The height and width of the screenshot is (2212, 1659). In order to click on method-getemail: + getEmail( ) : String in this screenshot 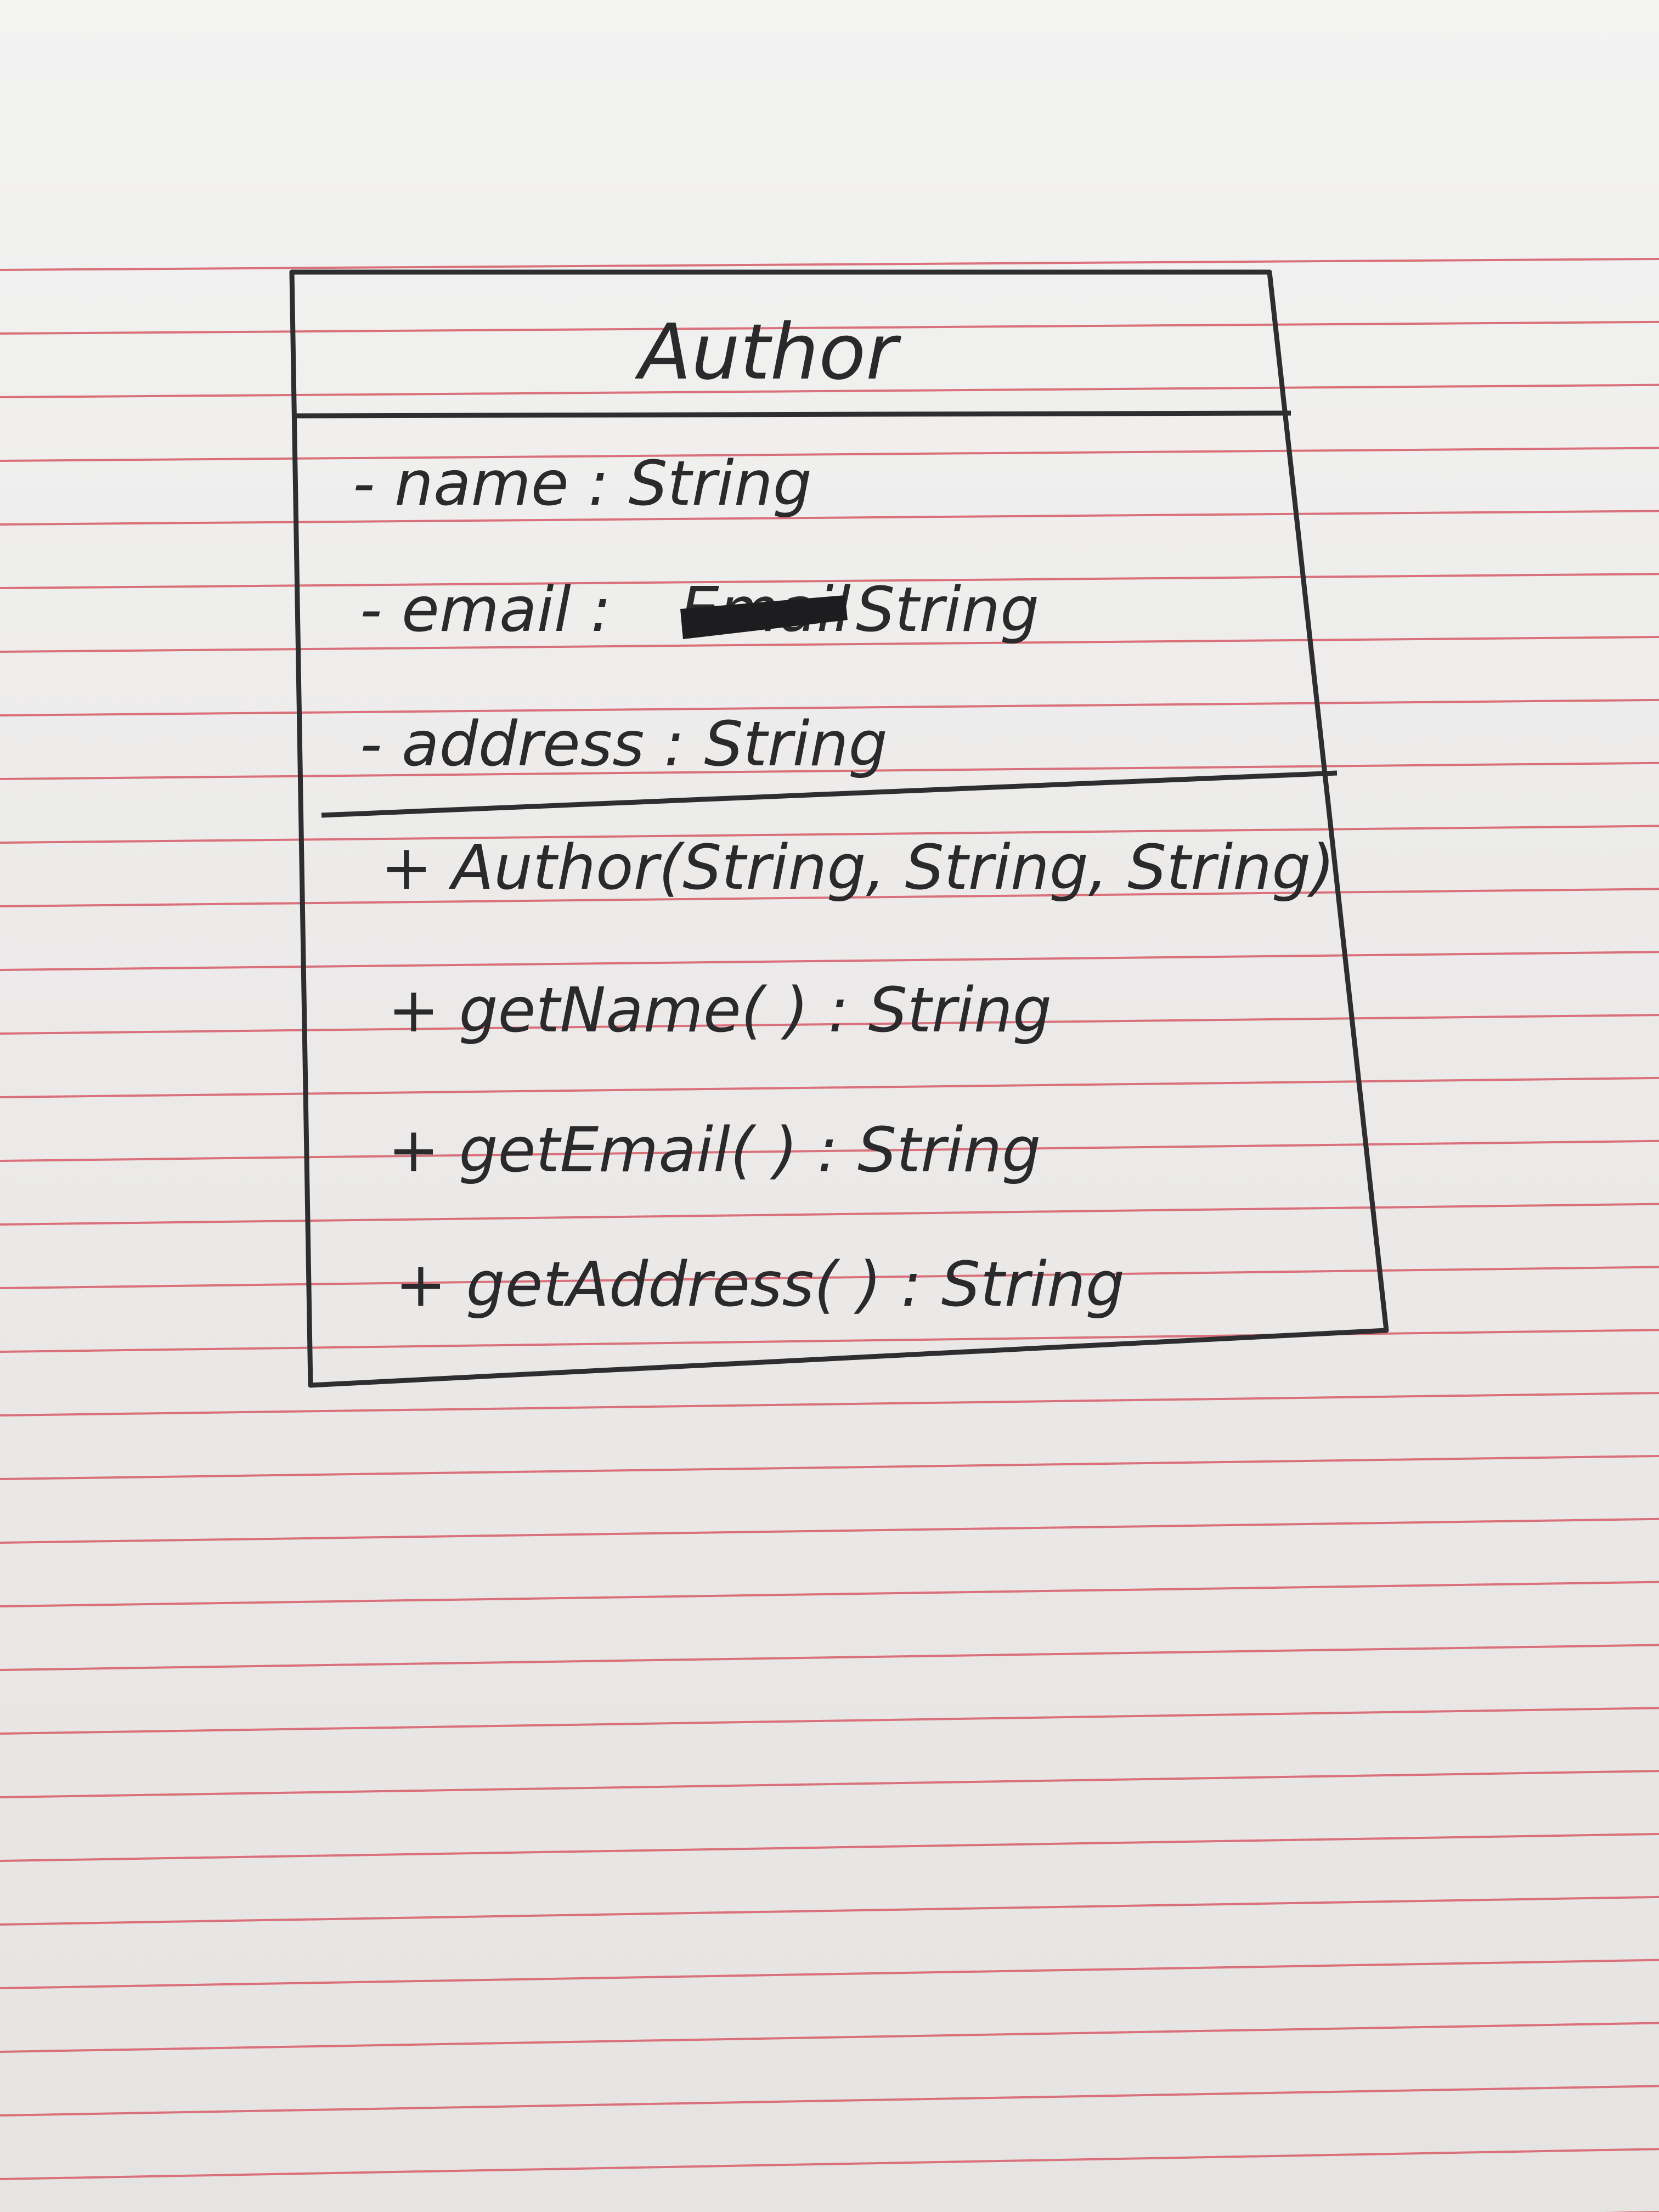, I will do `click(715, 1150)`.